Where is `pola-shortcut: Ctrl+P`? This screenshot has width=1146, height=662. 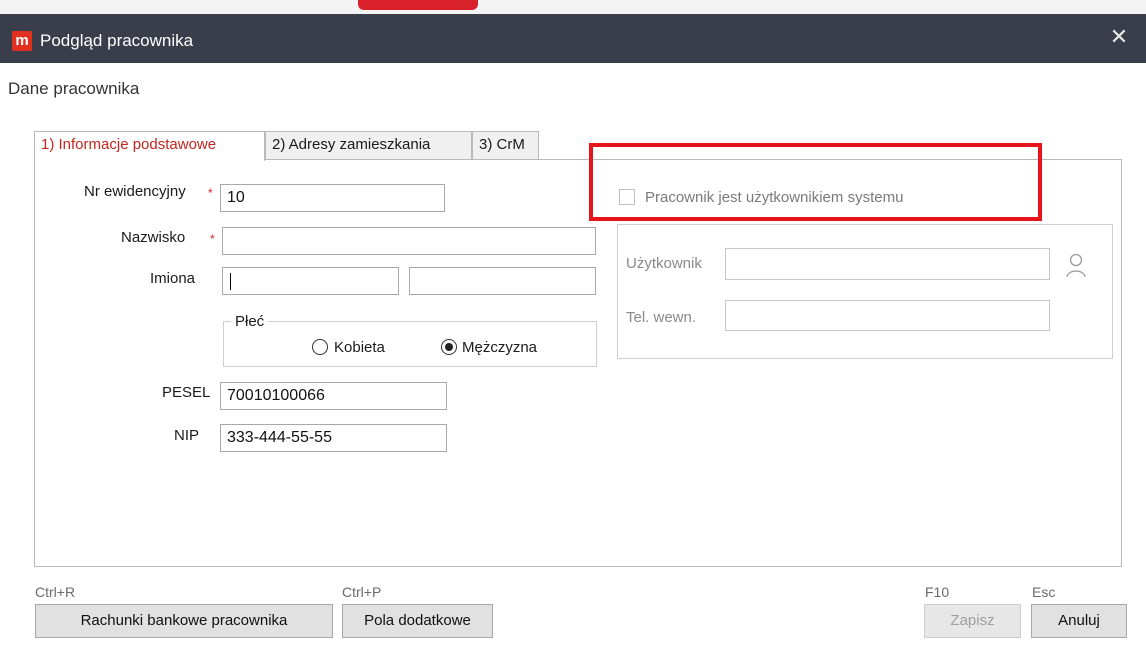 pola-shortcut: Ctrl+P is located at coordinates (362, 592).